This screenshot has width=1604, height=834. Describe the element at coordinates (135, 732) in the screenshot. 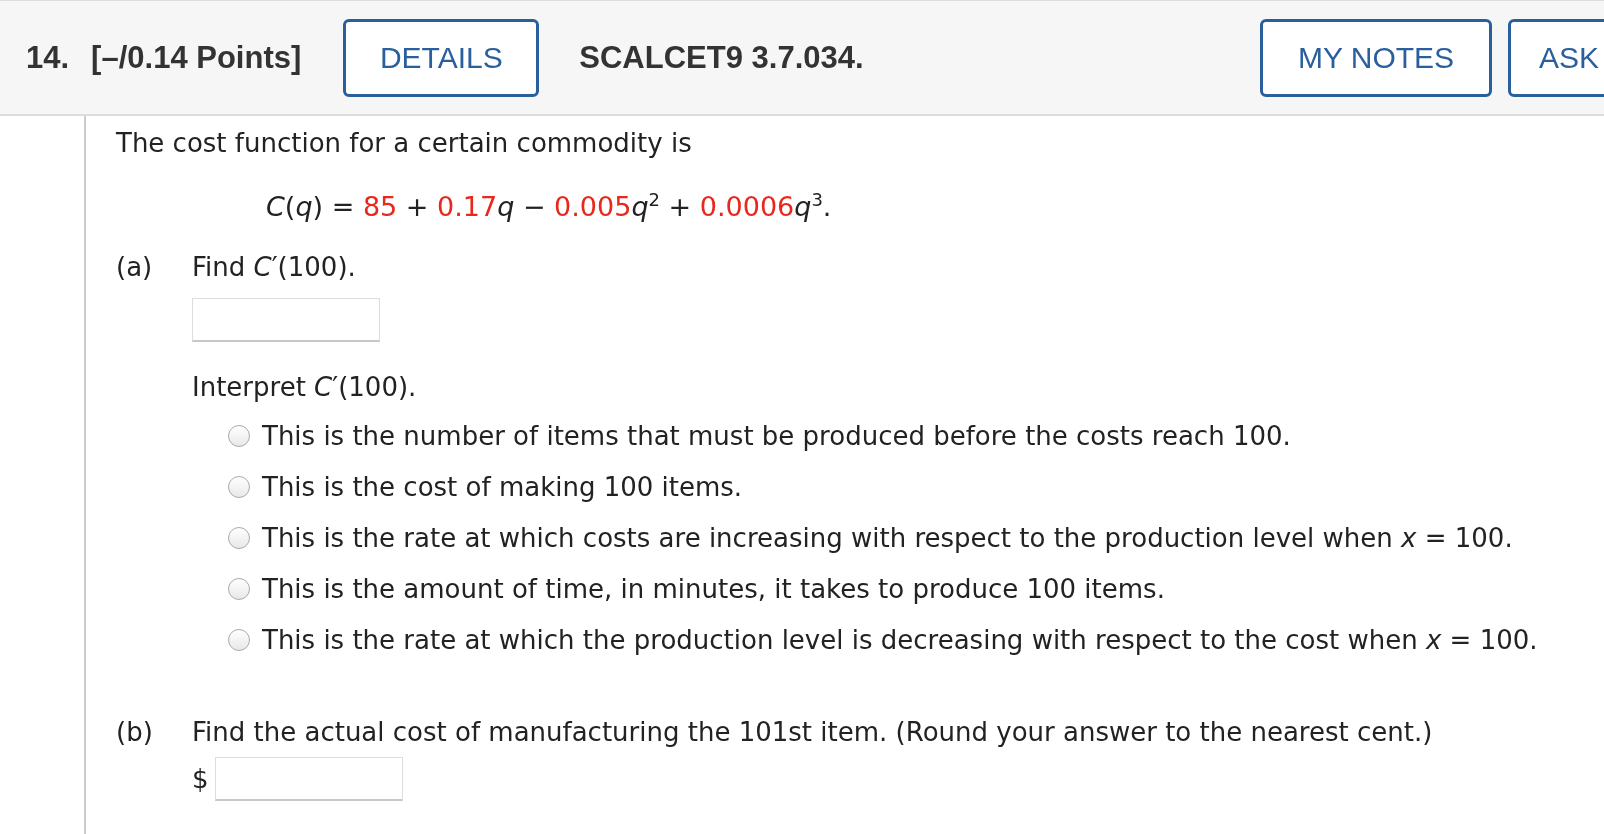

I see `part-label: (b)` at that location.